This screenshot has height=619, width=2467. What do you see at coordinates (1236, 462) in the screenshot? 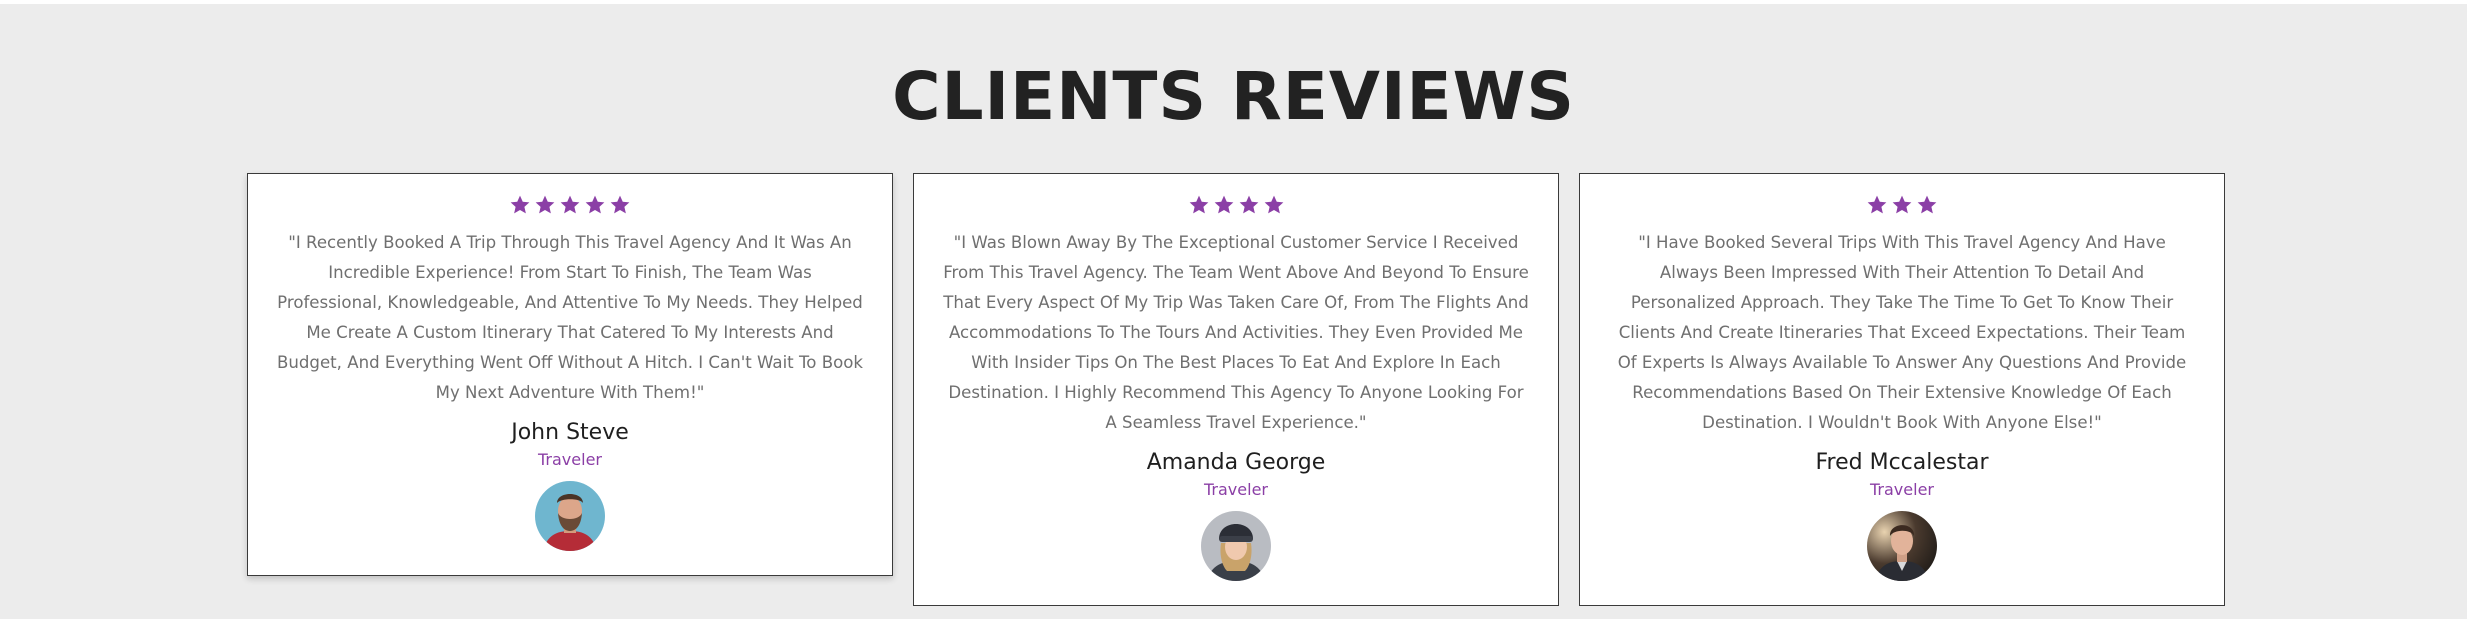
I see `reviewer-name: Amanda George` at bounding box center [1236, 462].